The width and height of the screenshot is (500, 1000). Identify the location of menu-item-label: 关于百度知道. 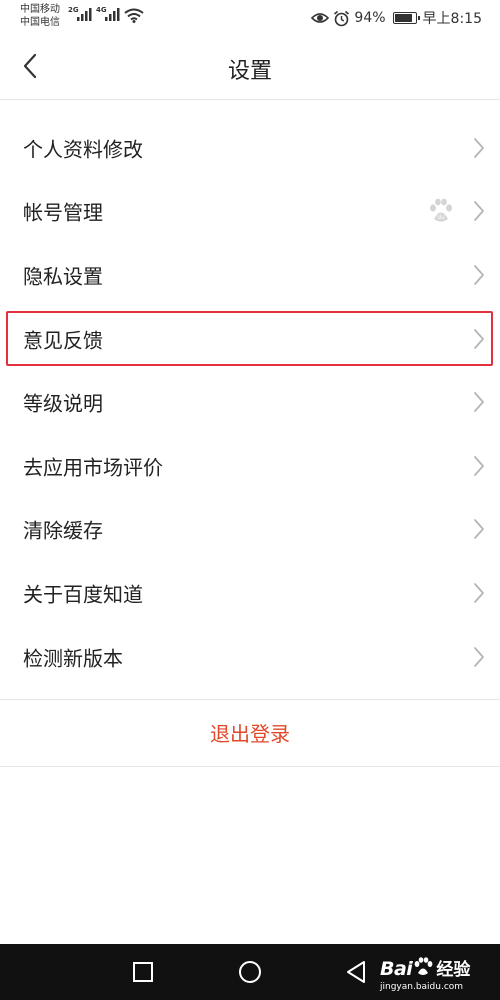
(83, 594).